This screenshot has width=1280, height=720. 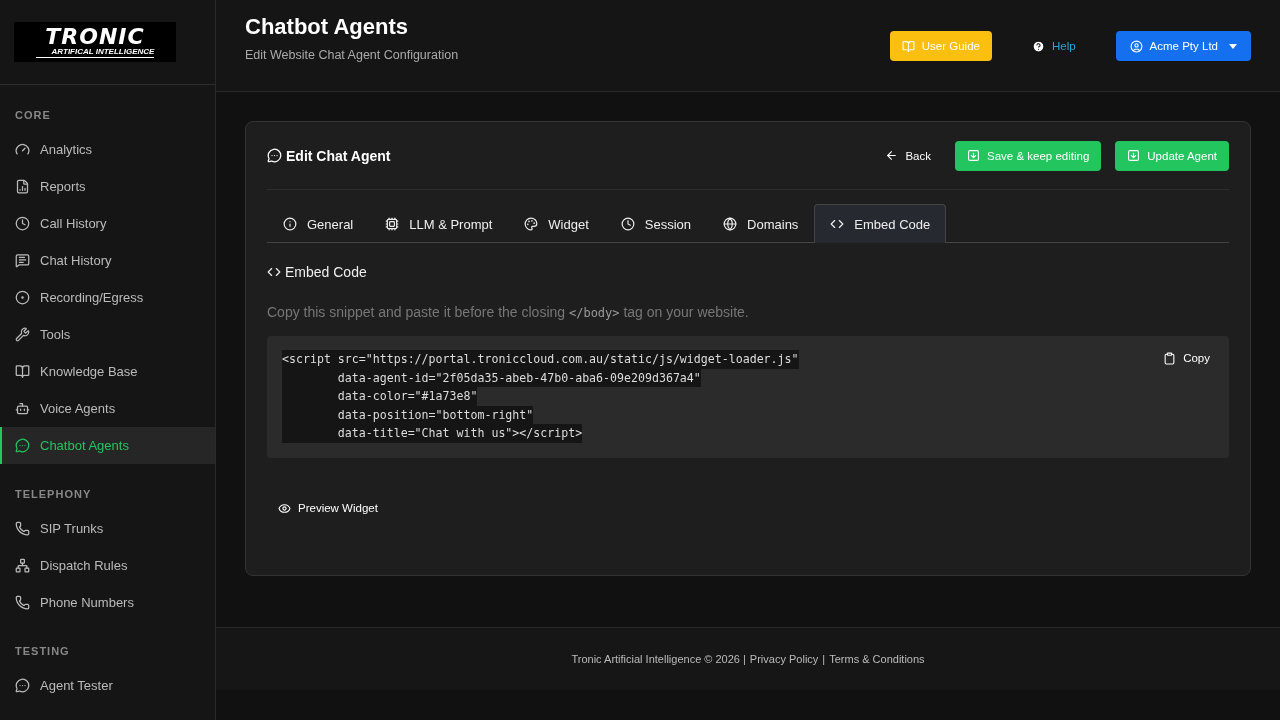 What do you see at coordinates (107, 297) in the screenshot?
I see `sidebar-item: Recording/Egress` at bounding box center [107, 297].